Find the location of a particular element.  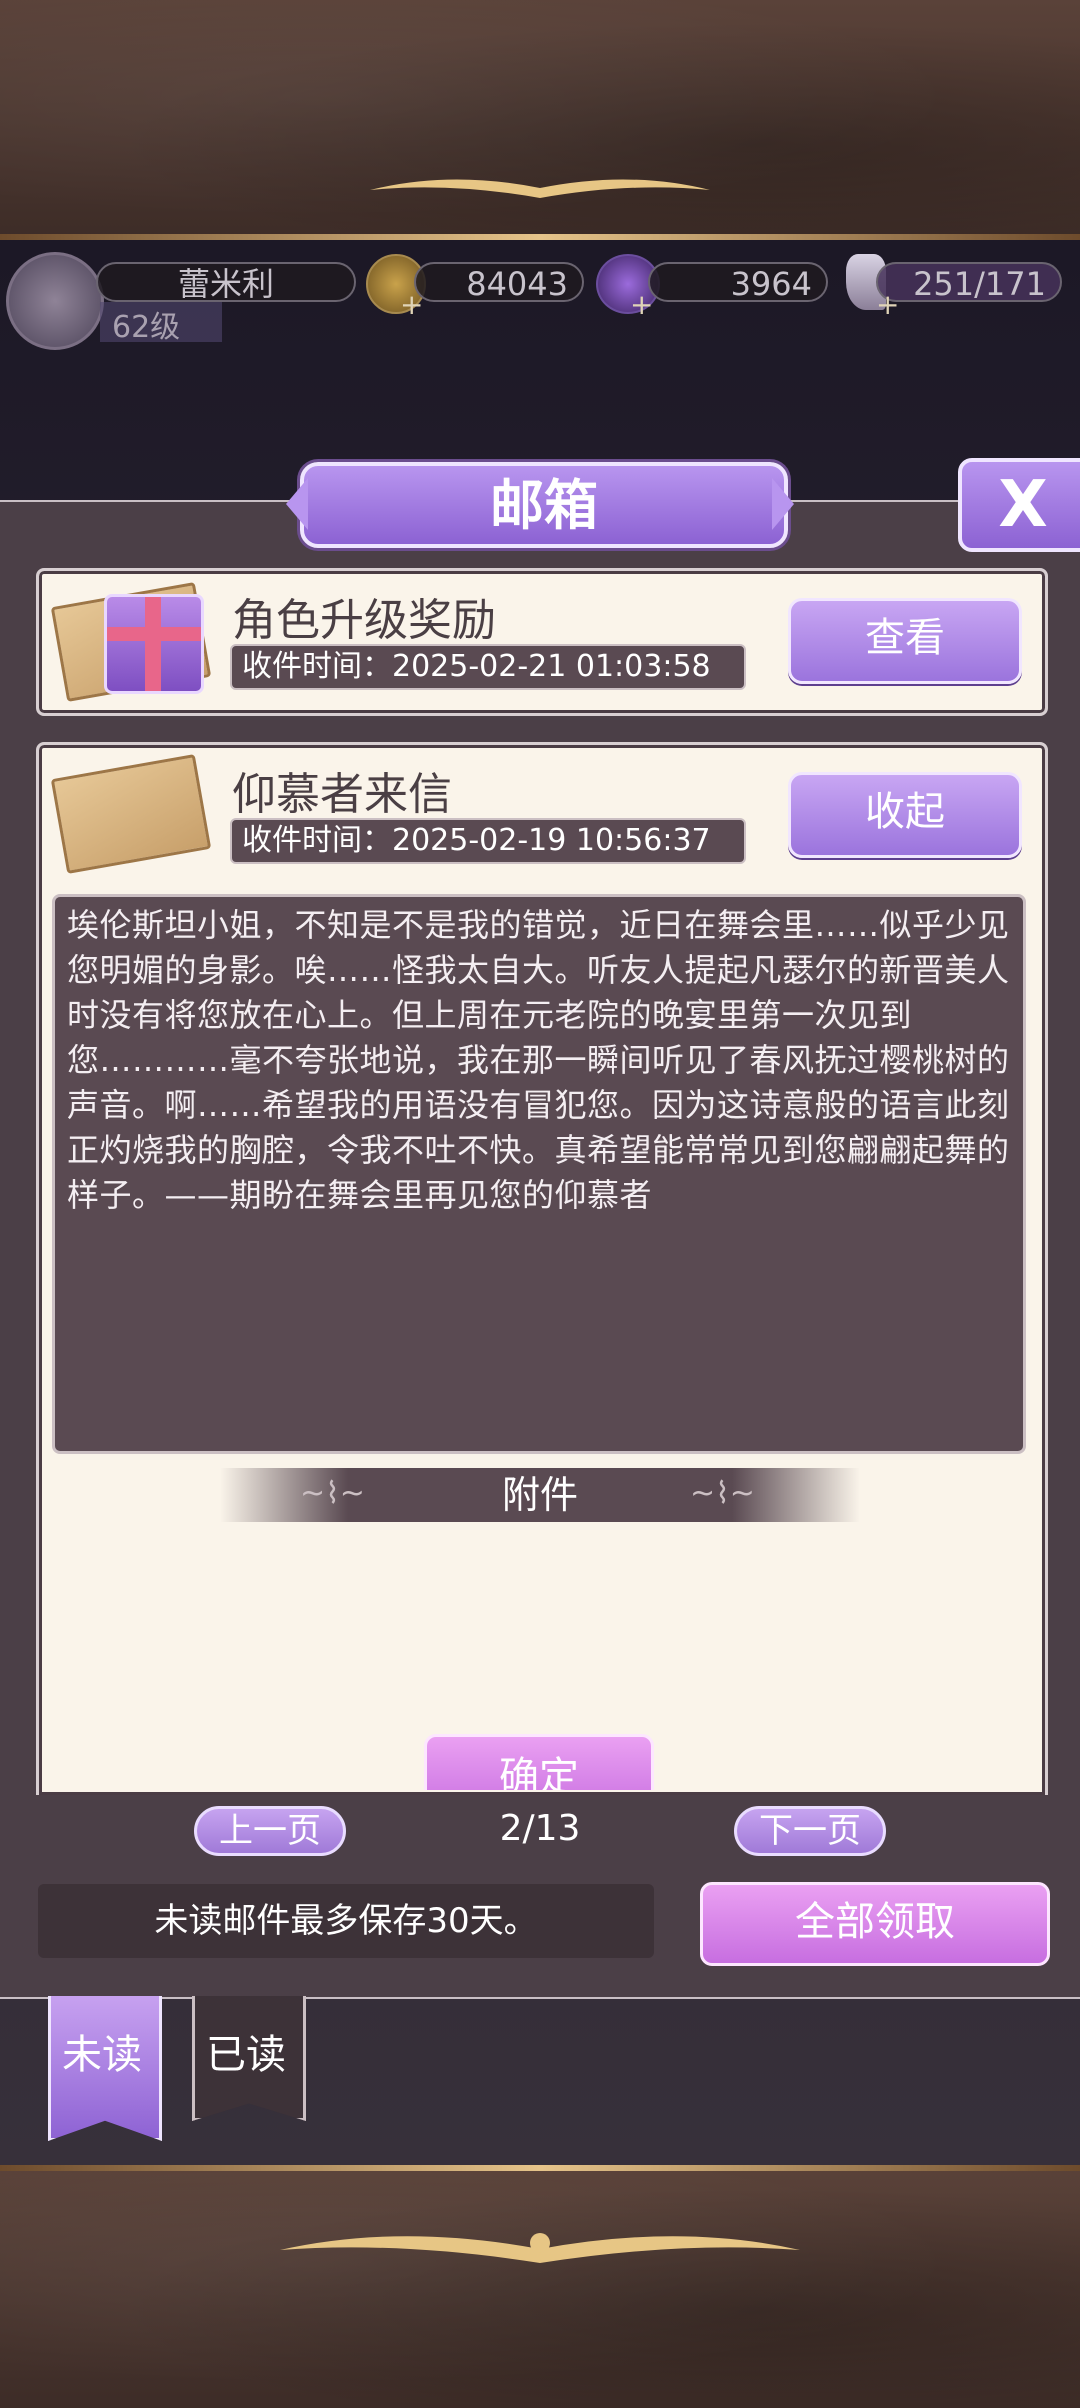

mail-title: 仰慕者来信 is located at coordinates (342, 794).